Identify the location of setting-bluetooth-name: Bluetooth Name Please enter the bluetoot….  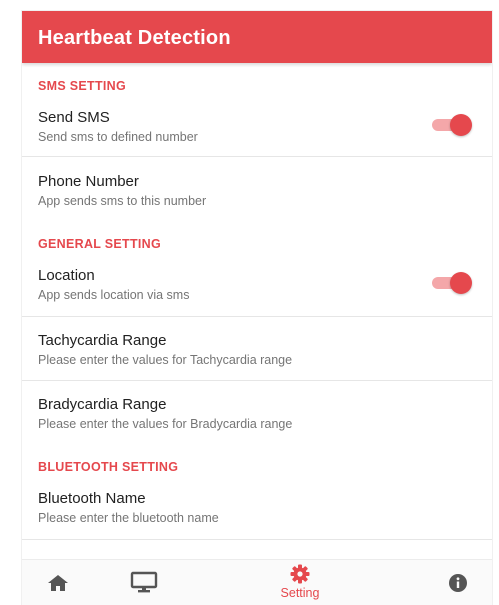
(257, 512).